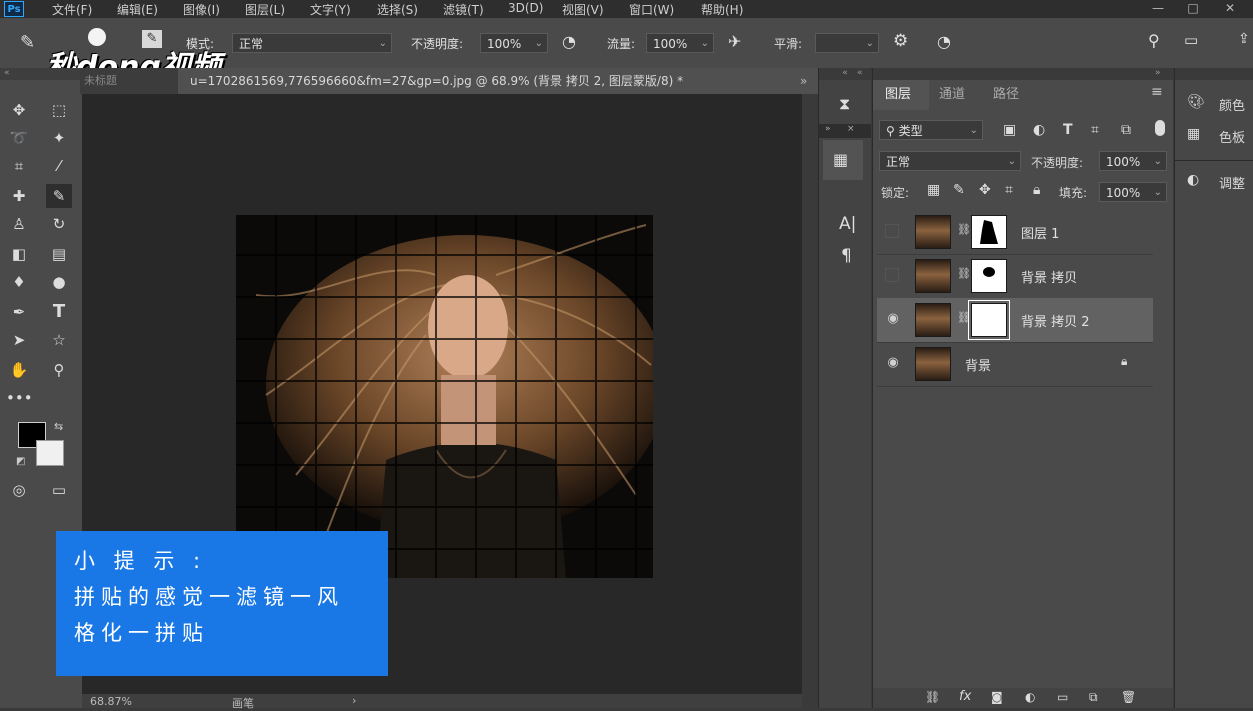  I want to click on status-chevron-icon: ›, so click(354, 700).